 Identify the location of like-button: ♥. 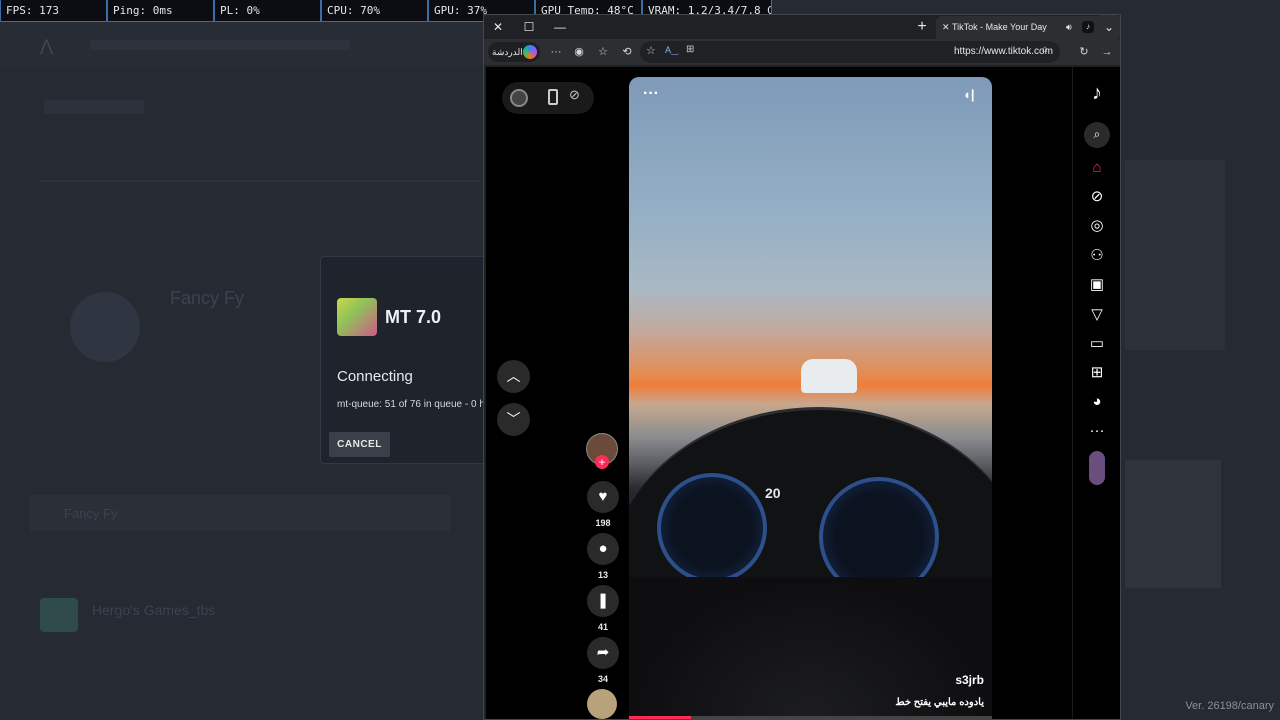
(603, 497).